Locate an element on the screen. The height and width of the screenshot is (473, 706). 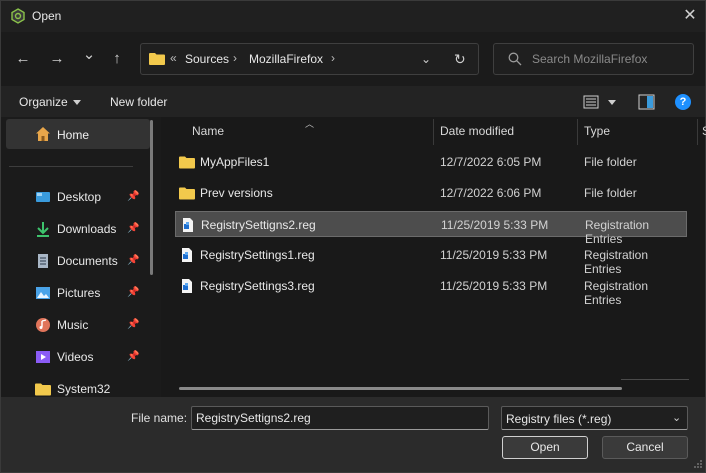
column-header-date-modified: Date modified is located at coordinates (477, 131).